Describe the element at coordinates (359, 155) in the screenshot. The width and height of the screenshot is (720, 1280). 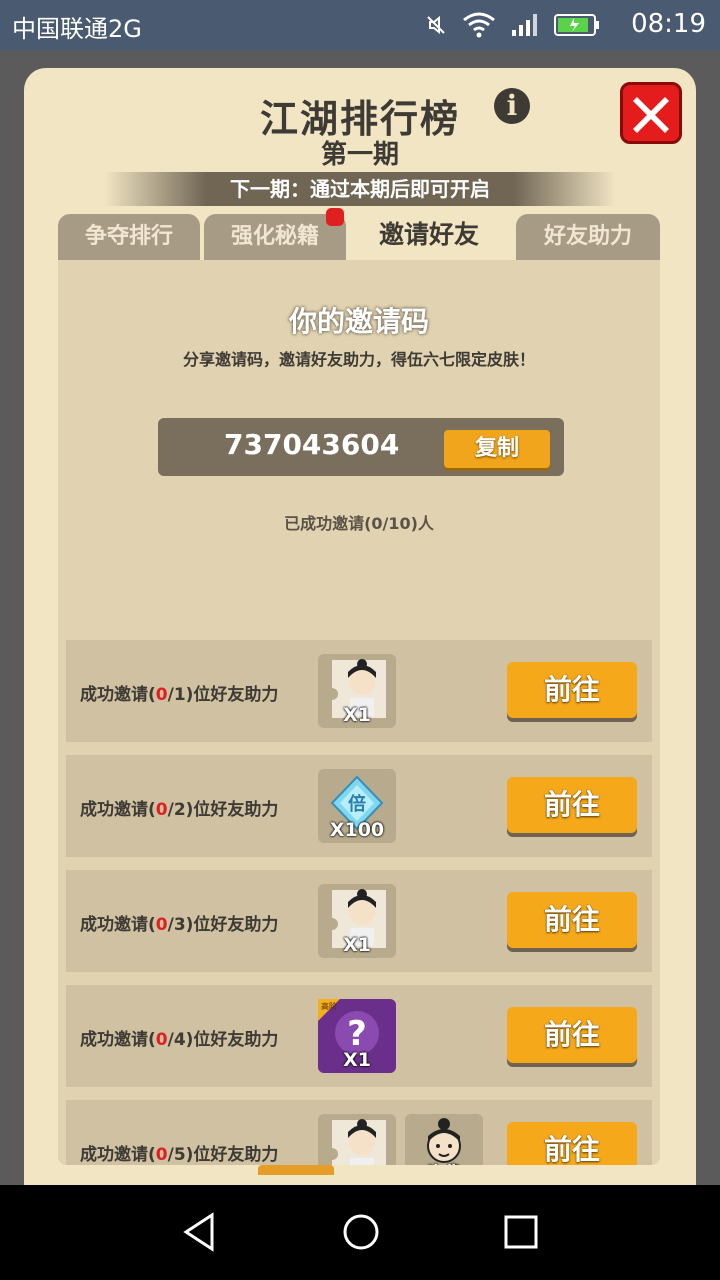
I see `panel-subtitle: 第一期` at that location.